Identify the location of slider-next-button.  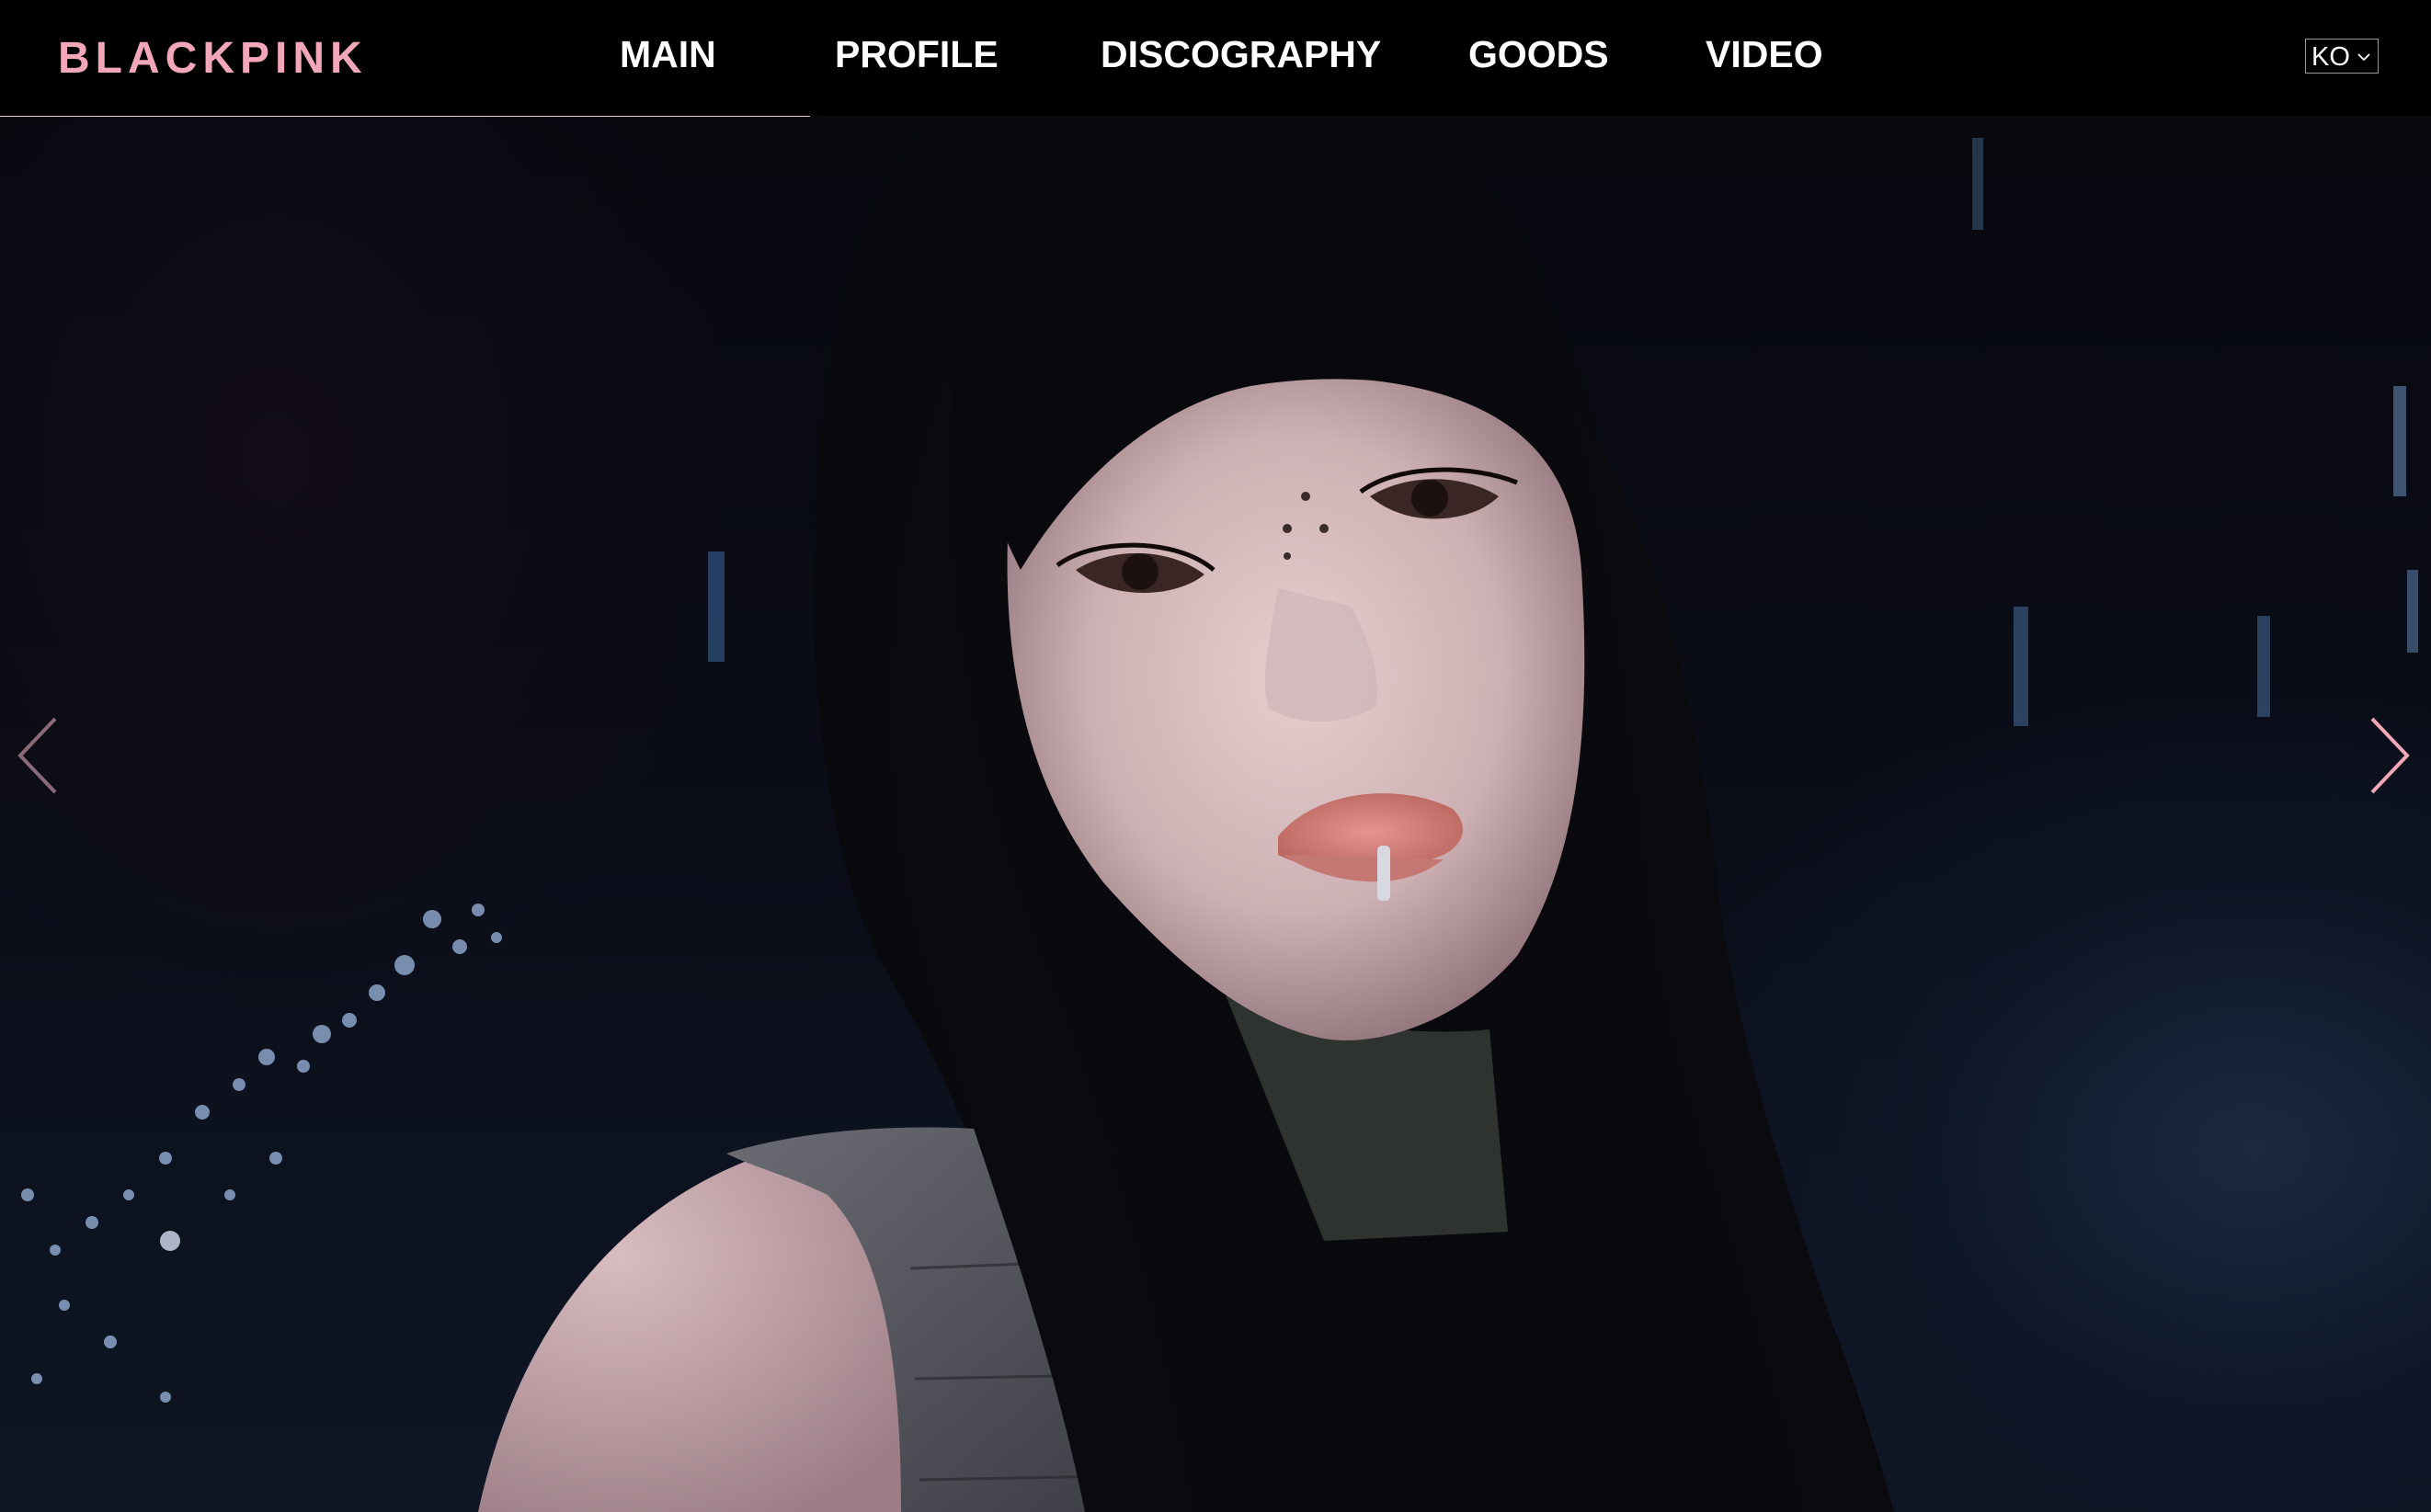
(2388, 756).